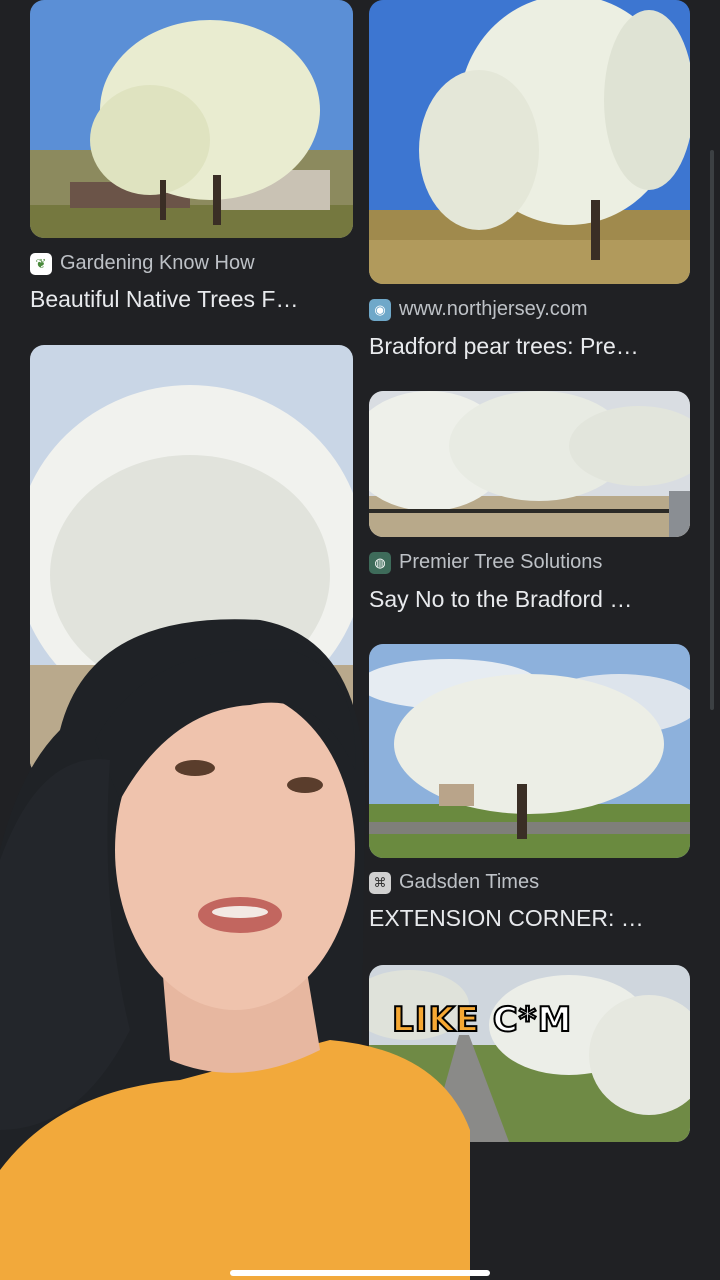 This screenshot has width=720, height=1280. I want to click on globe-icon: ◉, so click(380, 309).